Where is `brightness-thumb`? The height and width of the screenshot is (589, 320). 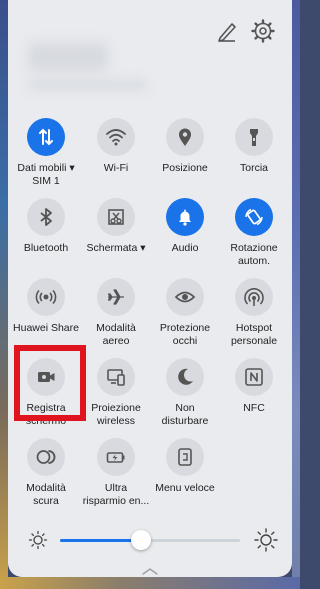 brightness-thumb is located at coordinates (141, 540).